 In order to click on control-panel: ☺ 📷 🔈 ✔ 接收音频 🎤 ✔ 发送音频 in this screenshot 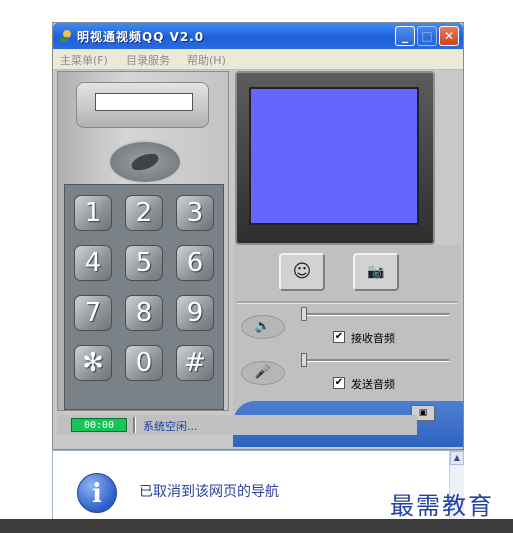, I will do `click(347, 328)`.